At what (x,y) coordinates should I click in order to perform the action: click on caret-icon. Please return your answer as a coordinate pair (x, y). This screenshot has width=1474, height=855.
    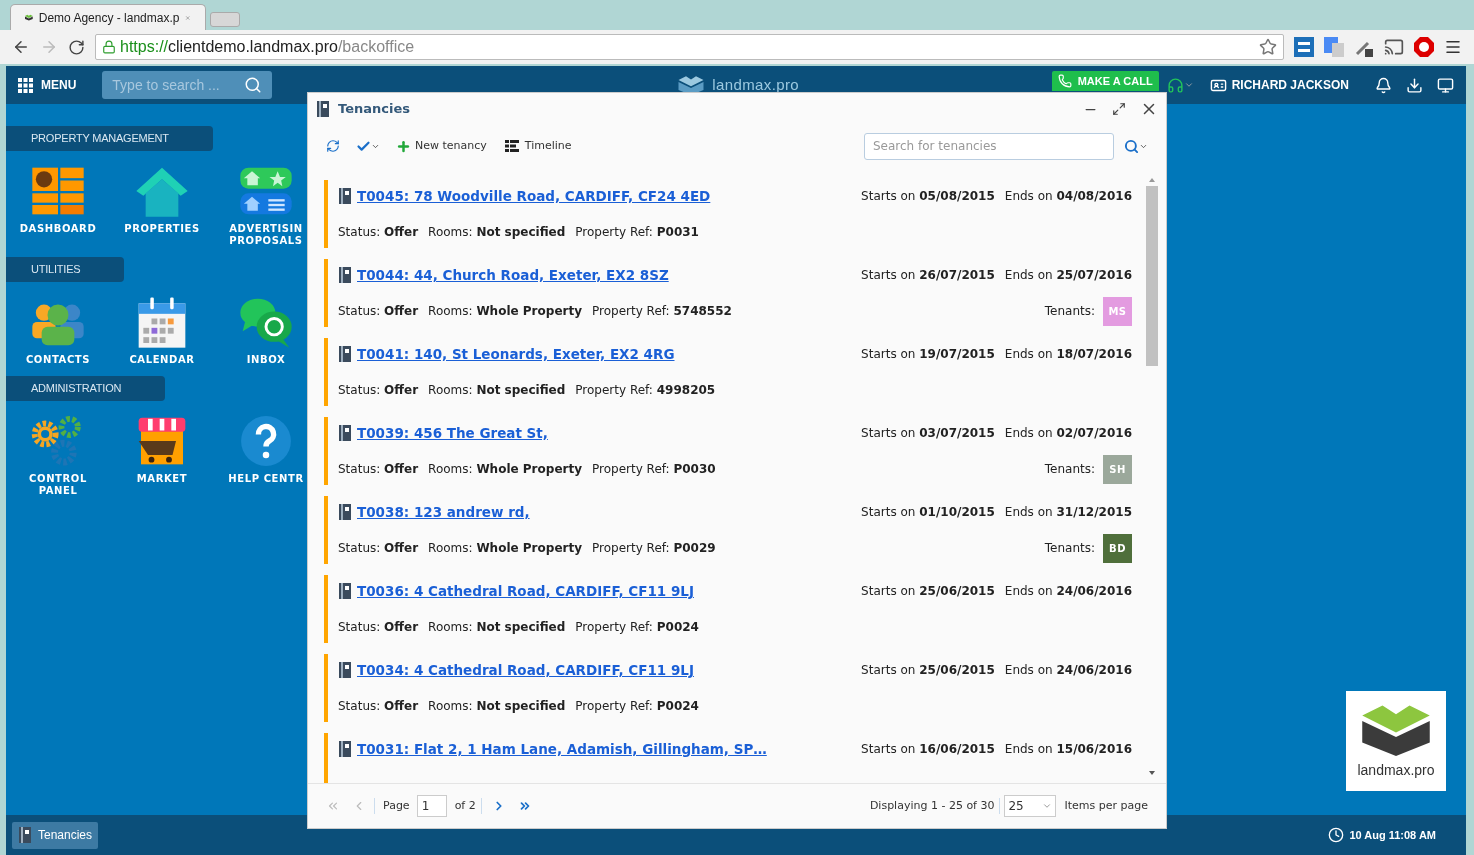
    Looking at the image, I should click on (1188, 85).